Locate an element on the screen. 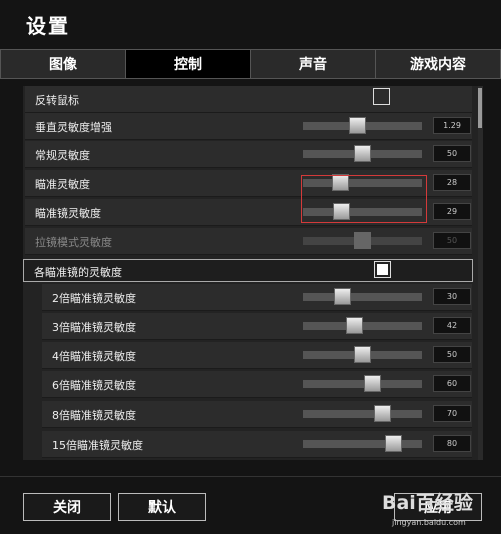  value-field: 60 is located at coordinates (452, 383).